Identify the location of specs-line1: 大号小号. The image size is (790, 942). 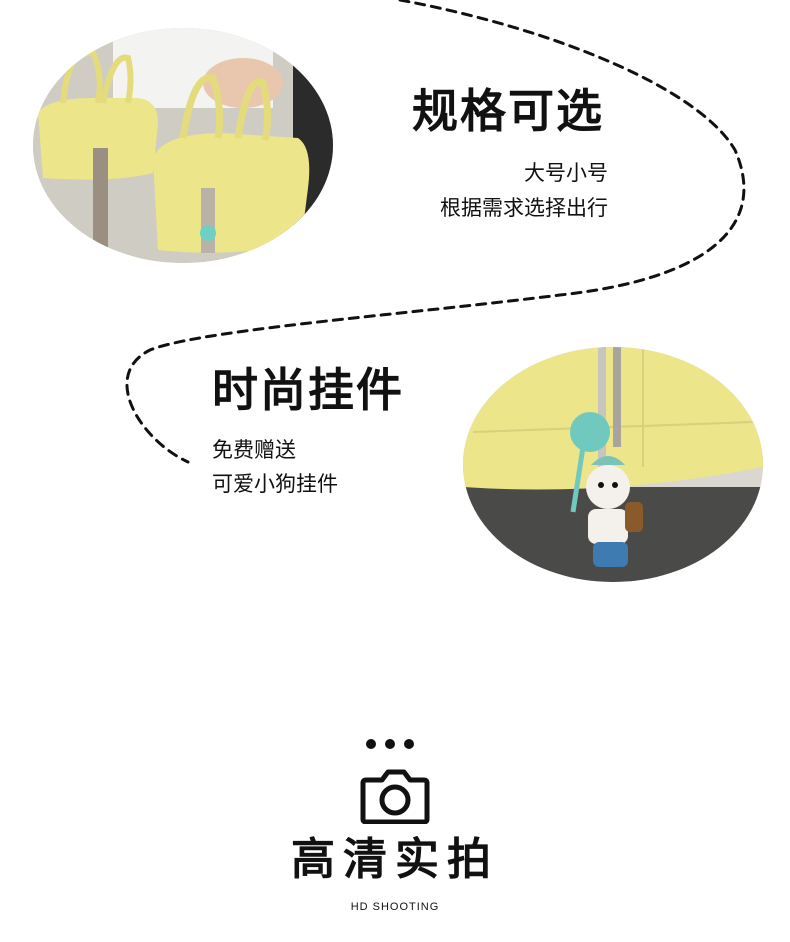
(566, 173).